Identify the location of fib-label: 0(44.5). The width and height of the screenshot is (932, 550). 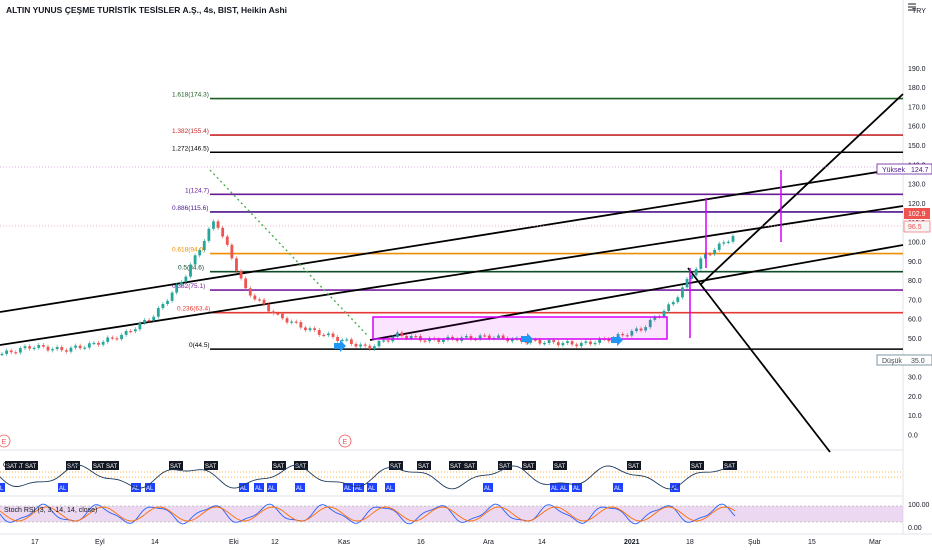
(199, 345).